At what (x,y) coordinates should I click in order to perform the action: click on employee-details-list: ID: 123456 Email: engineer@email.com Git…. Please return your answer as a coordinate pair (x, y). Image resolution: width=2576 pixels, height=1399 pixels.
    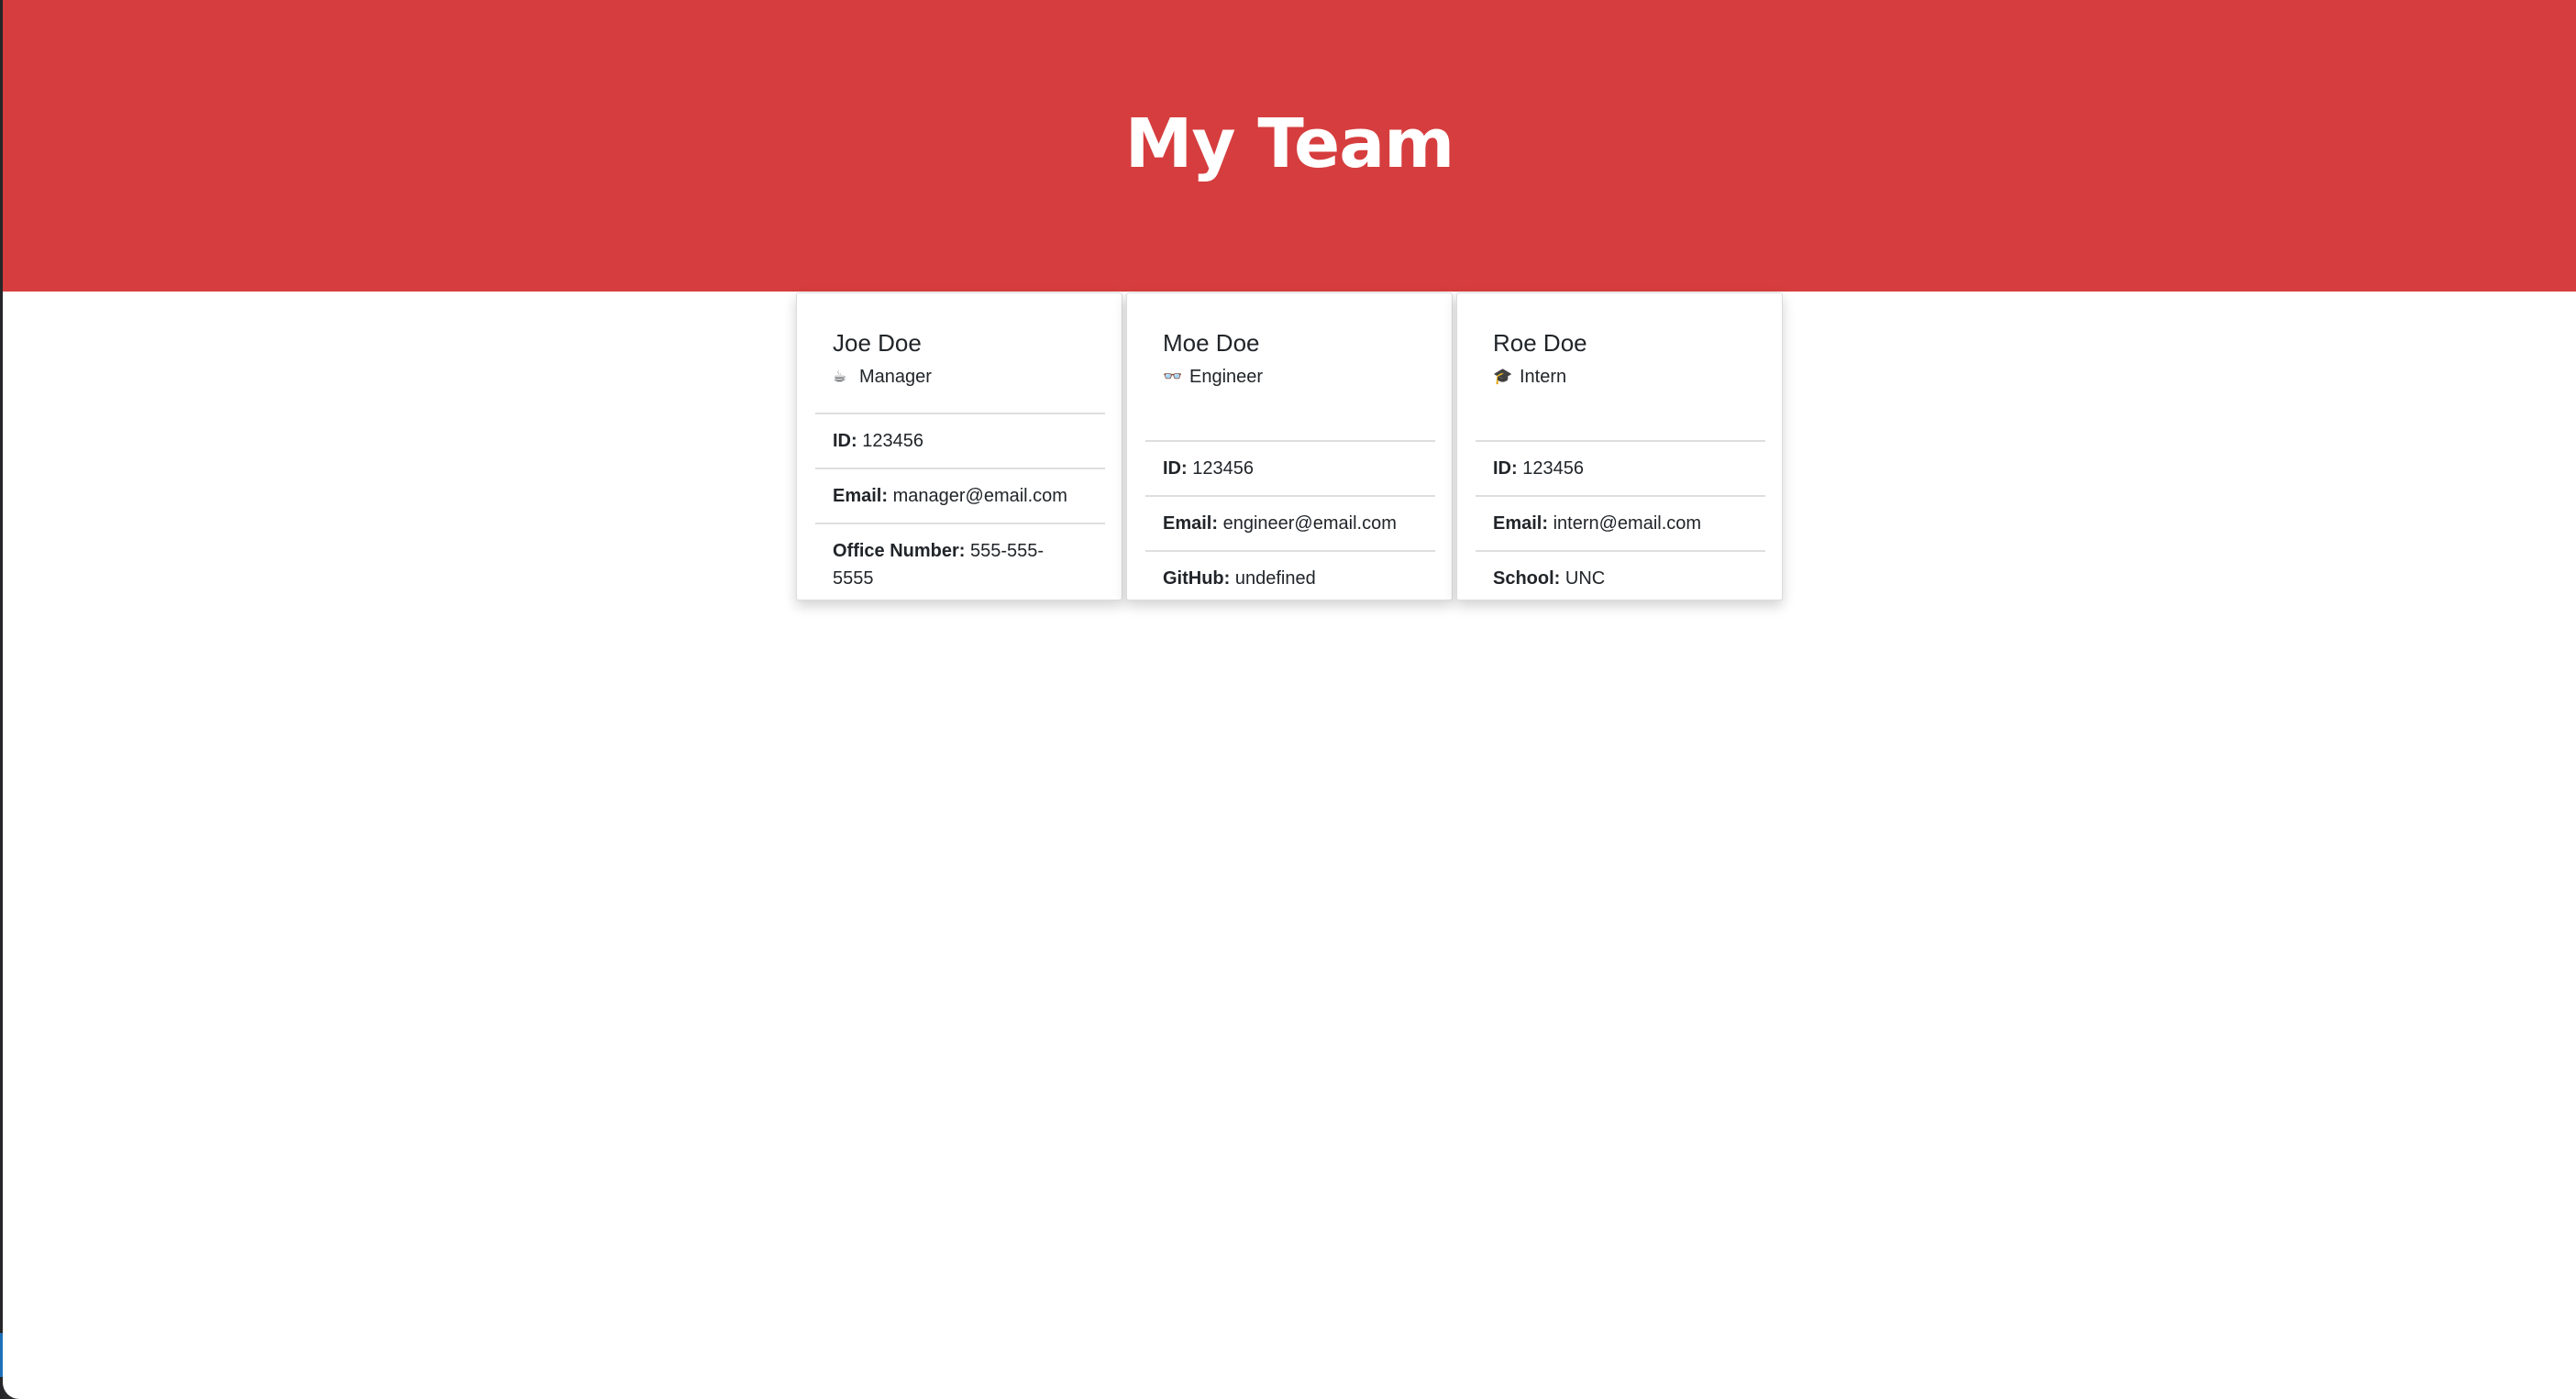
    Looking at the image, I should click on (1290, 522).